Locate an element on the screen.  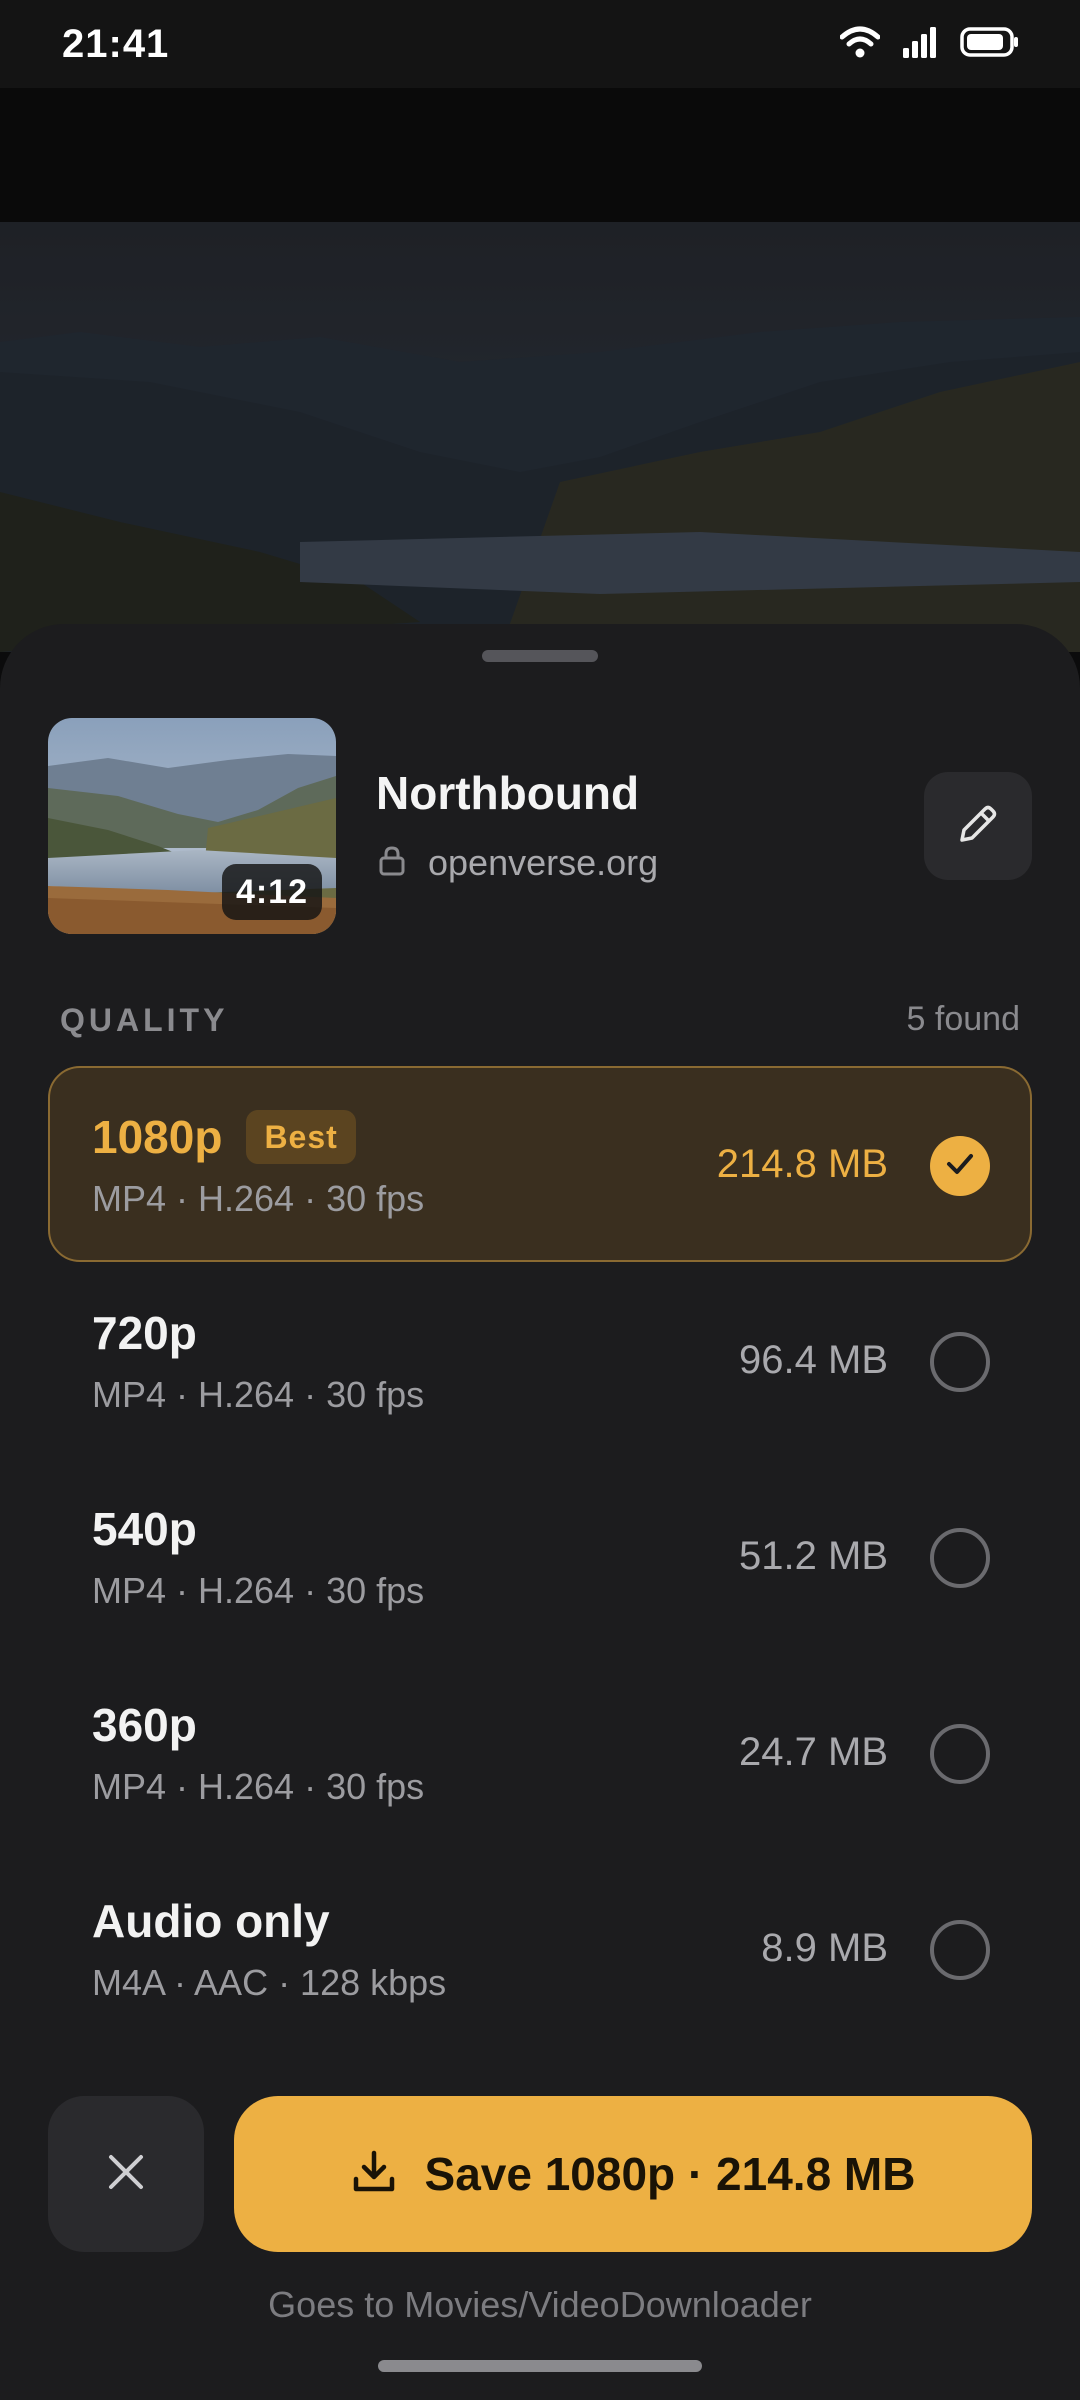
quality-option-540p: 540p MP4 · H.264 · 30 fps 51.2 MB is located at coordinates (540, 1556).